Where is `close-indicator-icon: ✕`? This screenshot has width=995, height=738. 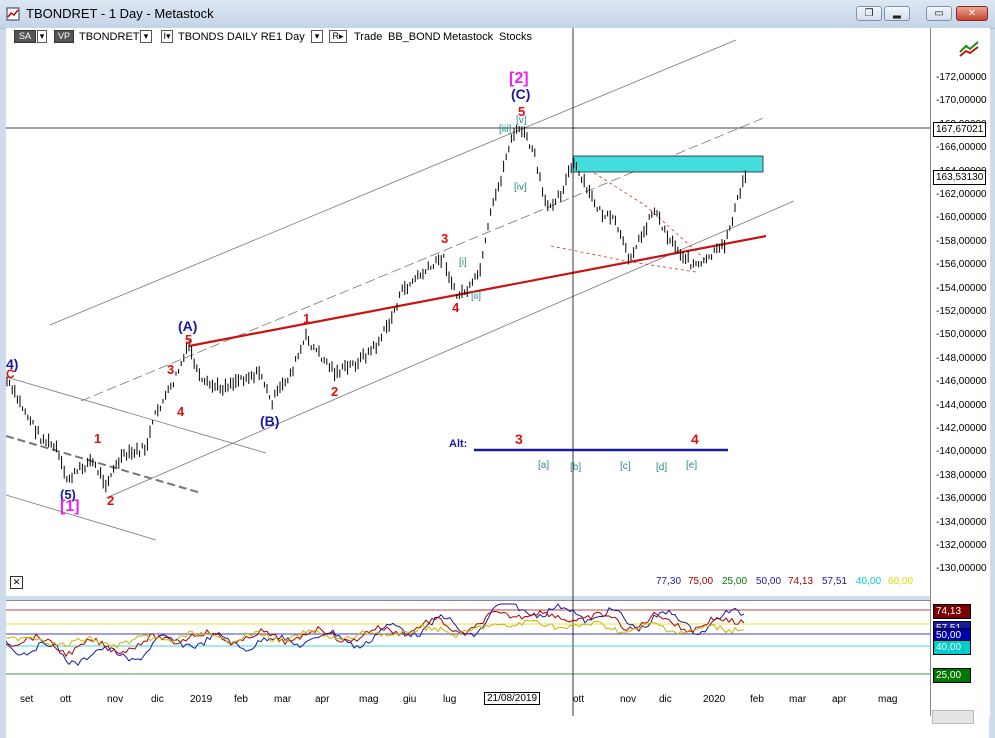 close-indicator-icon: ✕ is located at coordinates (16, 582).